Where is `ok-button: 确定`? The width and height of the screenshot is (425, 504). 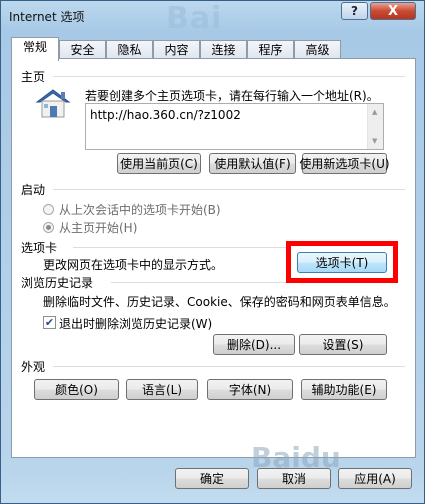 ok-button: 确定 is located at coordinates (212, 478).